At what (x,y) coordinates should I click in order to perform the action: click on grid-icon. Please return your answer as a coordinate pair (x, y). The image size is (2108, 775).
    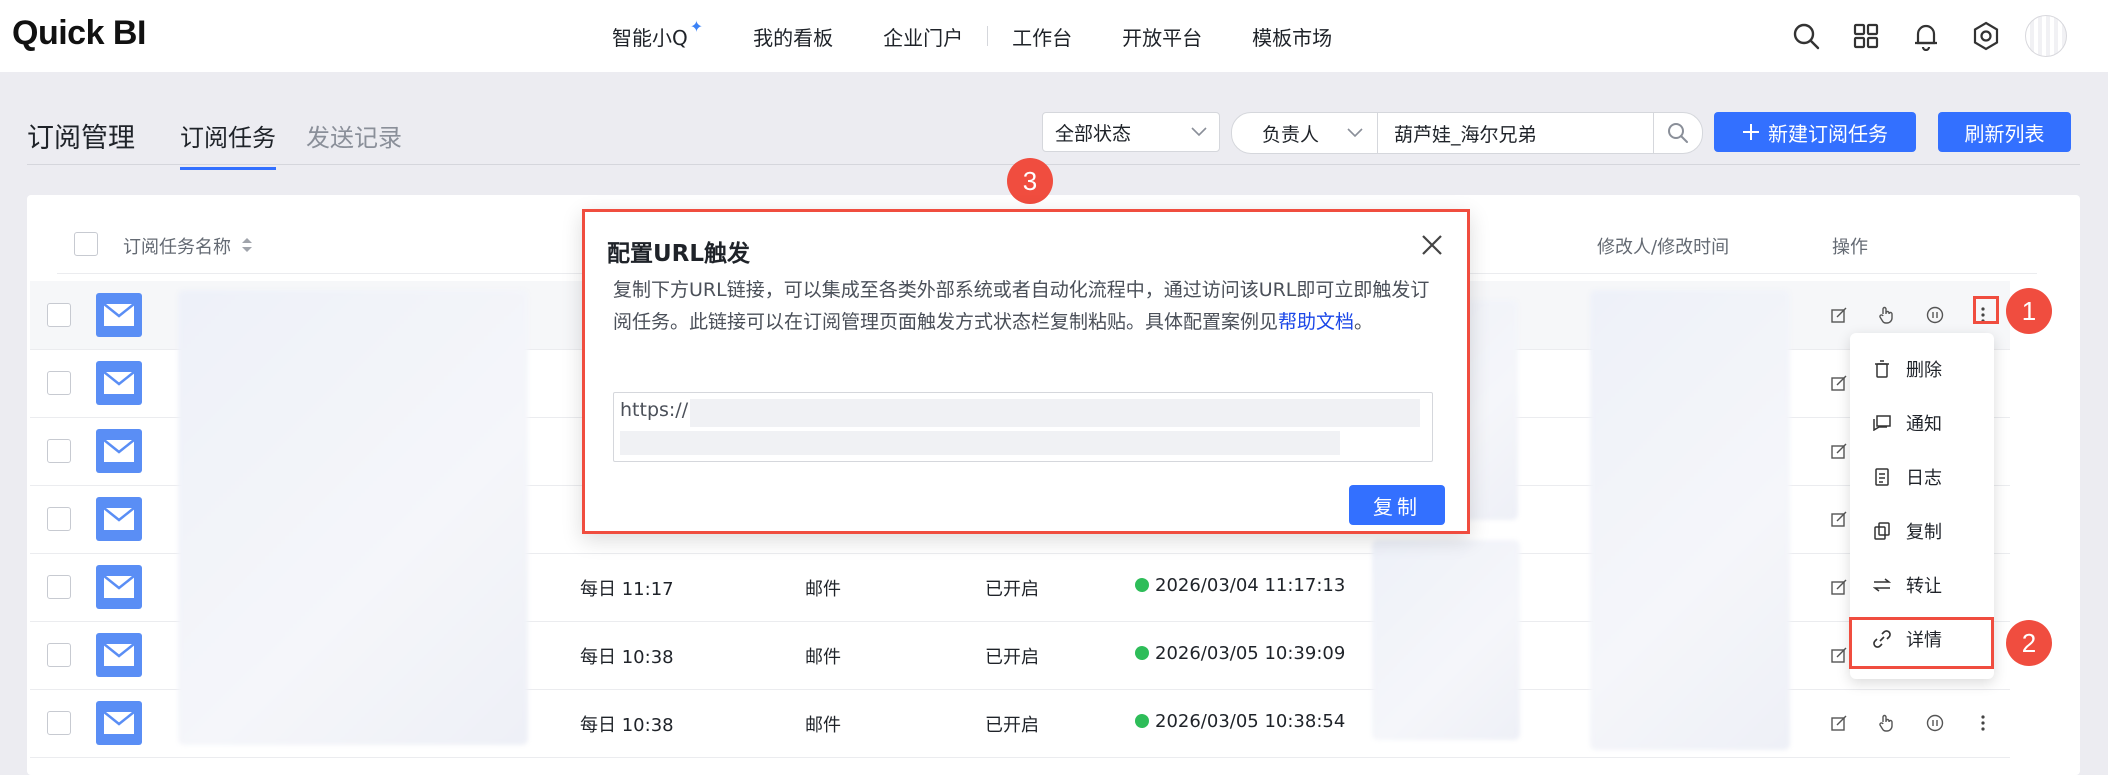
    Looking at the image, I should click on (1866, 36).